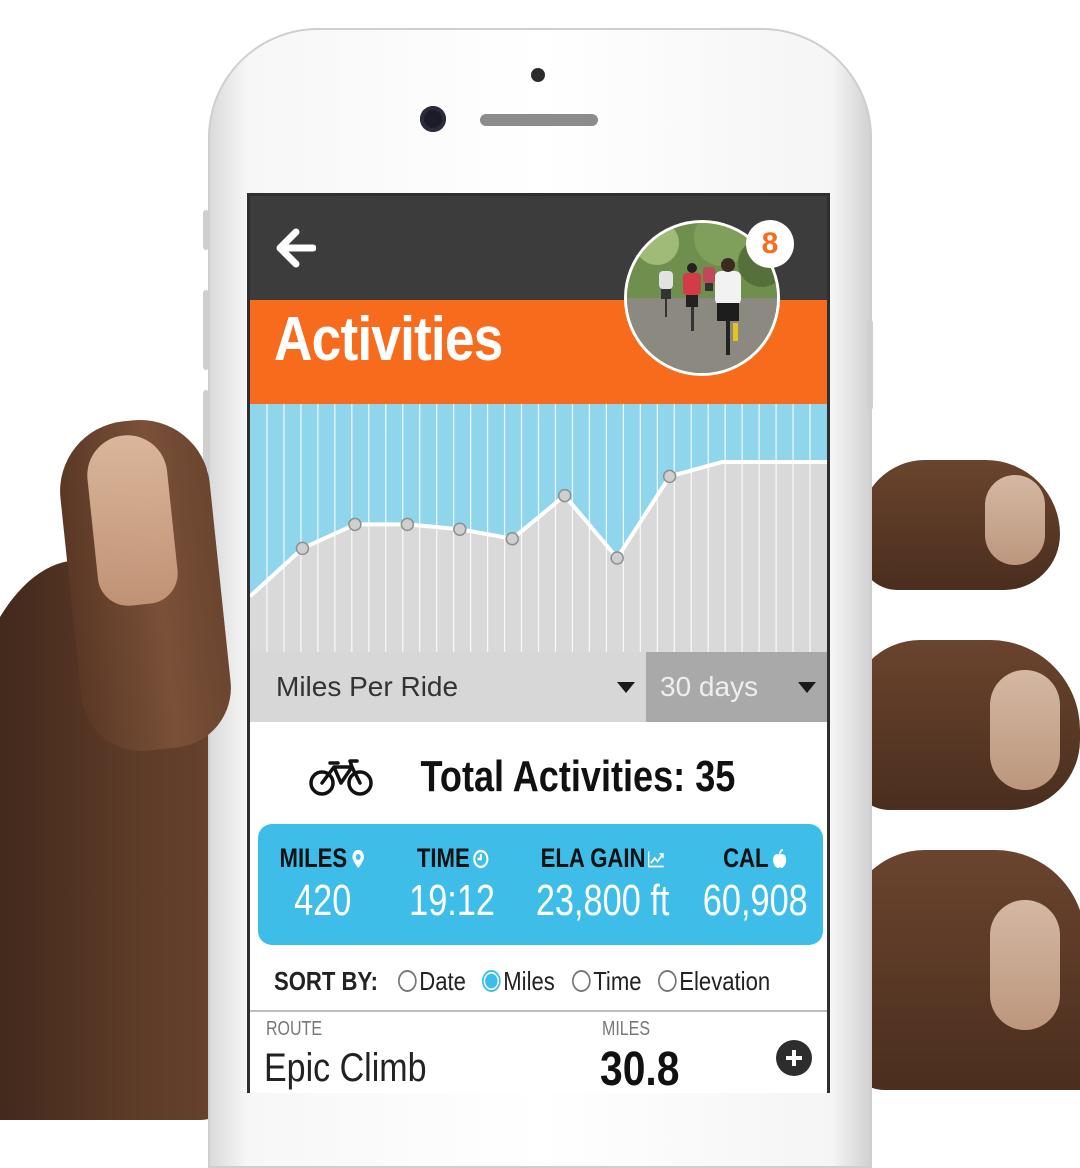 The height and width of the screenshot is (1168, 1080). What do you see at coordinates (656, 859) in the screenshot?
I see `trend-icon` at bounding box center [656, 859].